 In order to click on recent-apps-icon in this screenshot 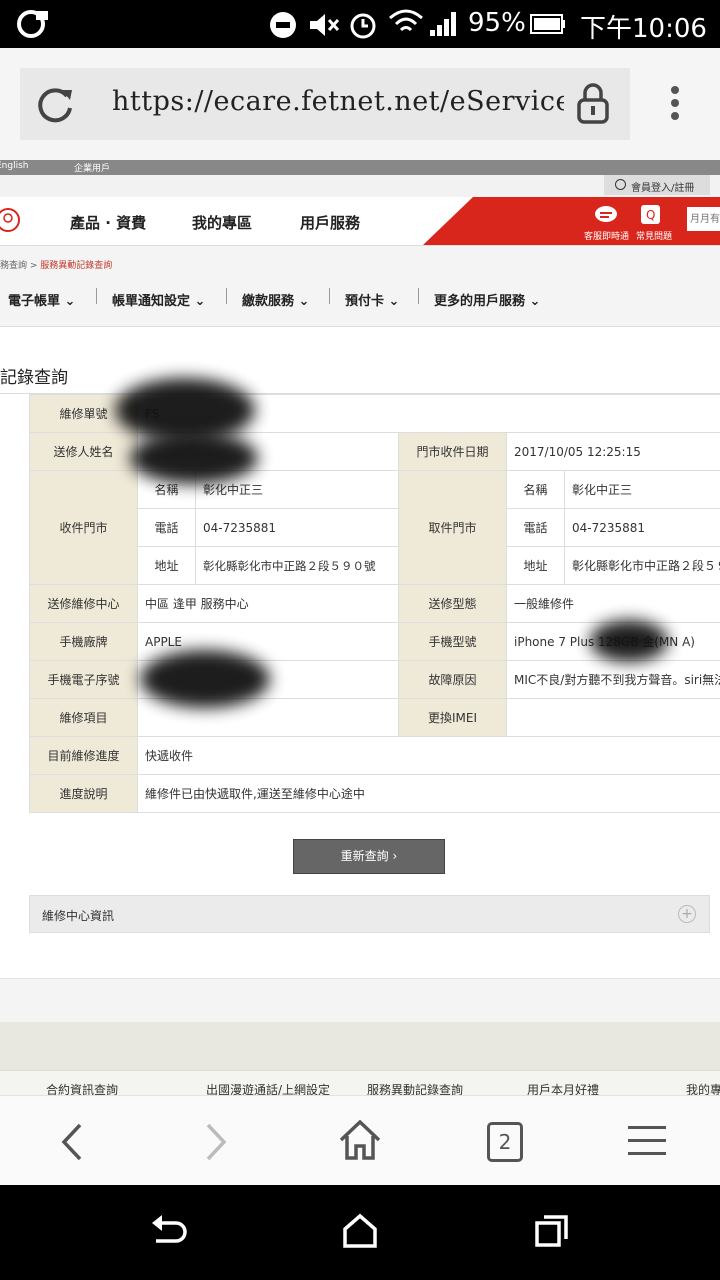, I will do `click(552, 1231)`.